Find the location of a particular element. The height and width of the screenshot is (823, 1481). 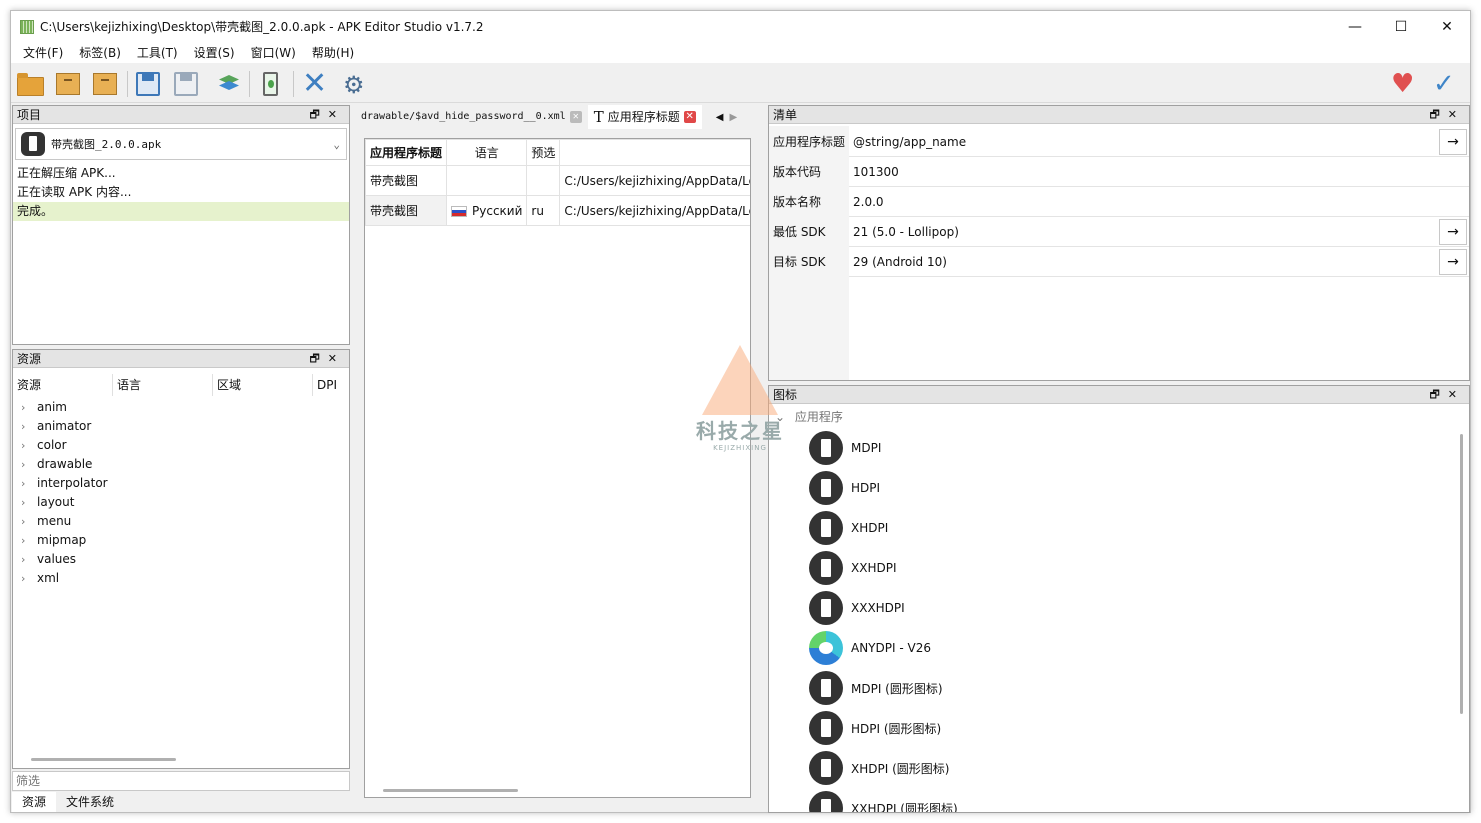

layers-icon is located at coordinates (228, 84).